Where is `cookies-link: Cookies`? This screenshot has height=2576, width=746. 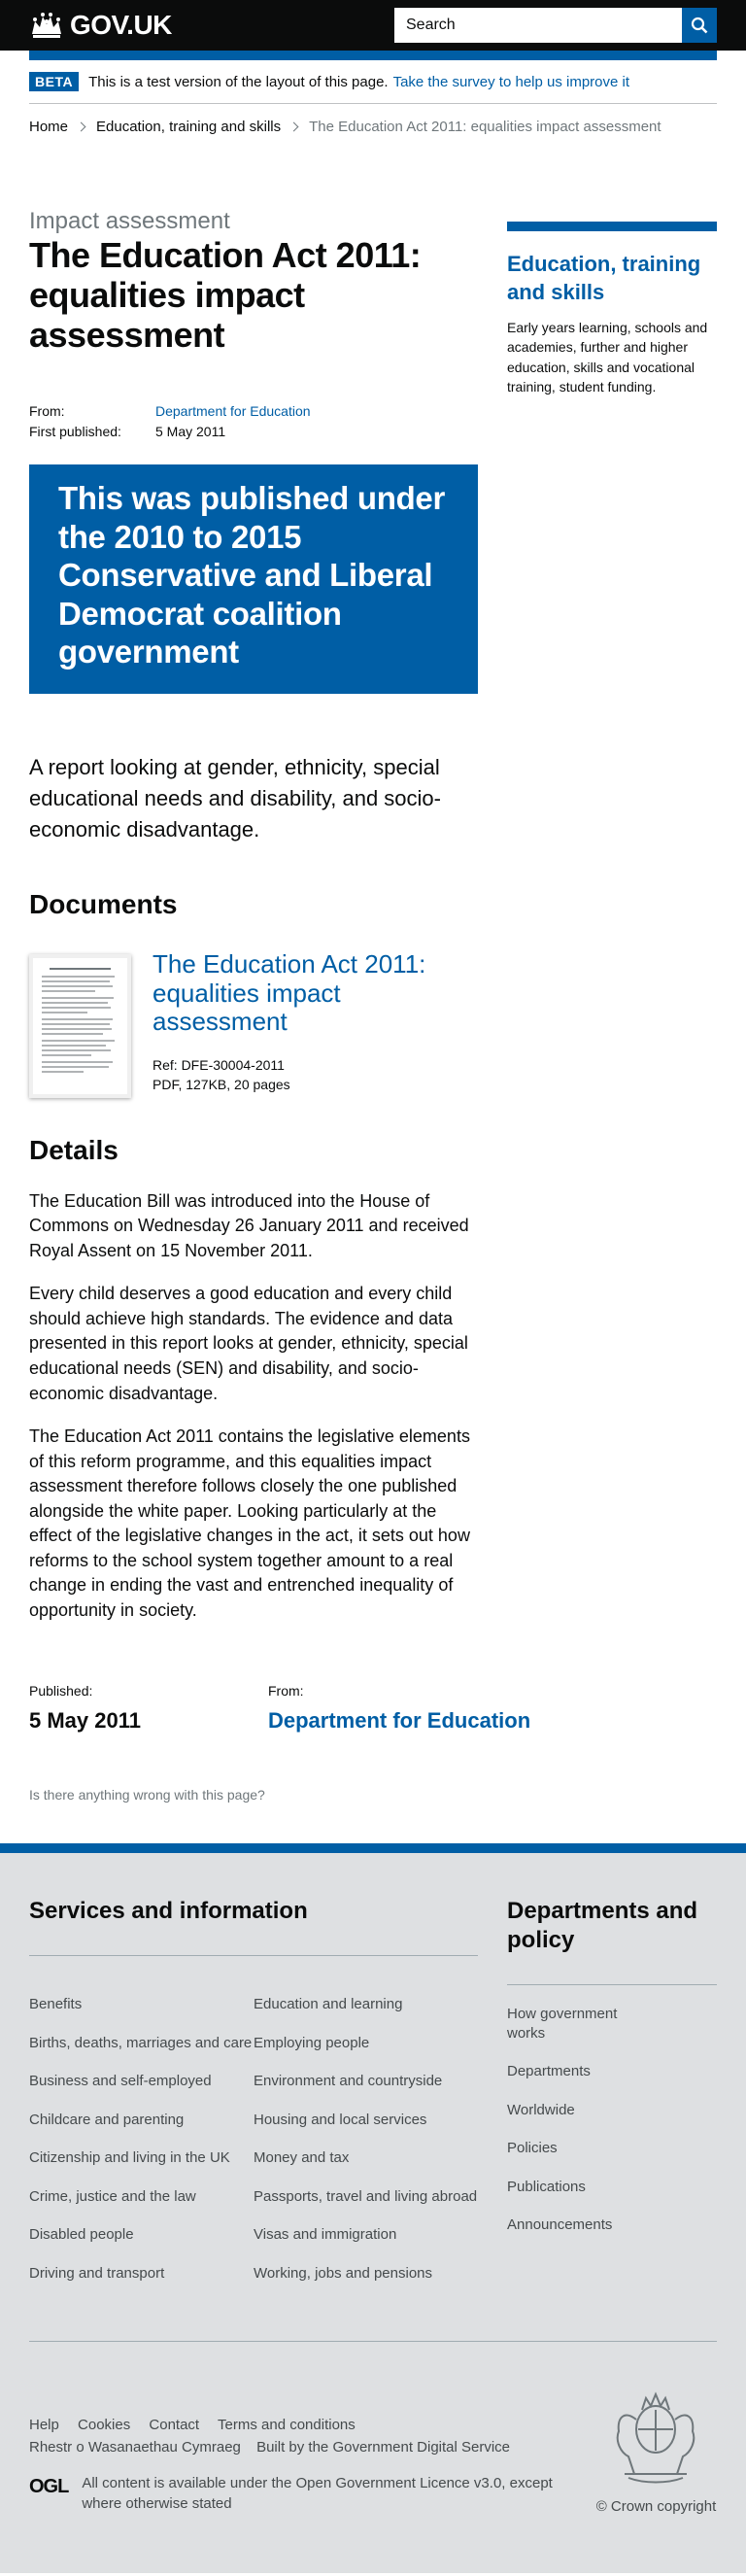 cookies-link: Cookies is located at coordinates (104, 2425).